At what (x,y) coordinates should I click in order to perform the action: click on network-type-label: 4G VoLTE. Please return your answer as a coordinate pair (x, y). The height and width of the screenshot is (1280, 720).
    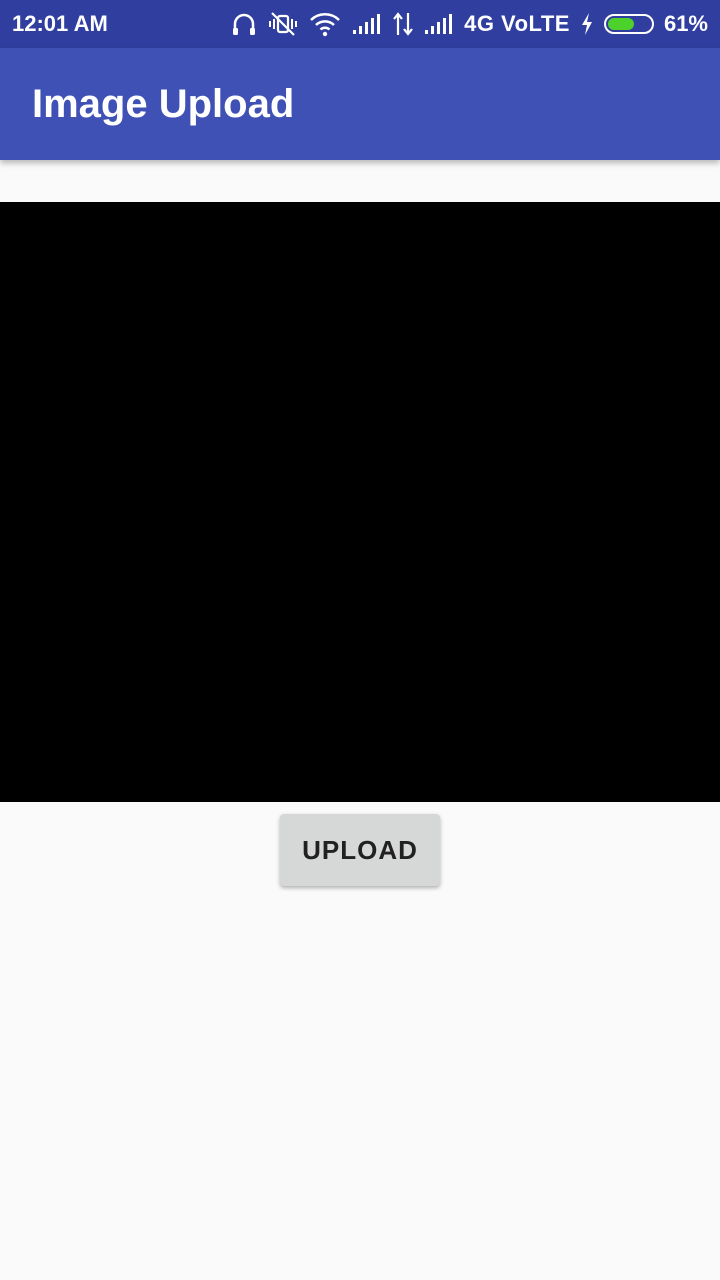
    Looking at the image, I should click on (517, 23).